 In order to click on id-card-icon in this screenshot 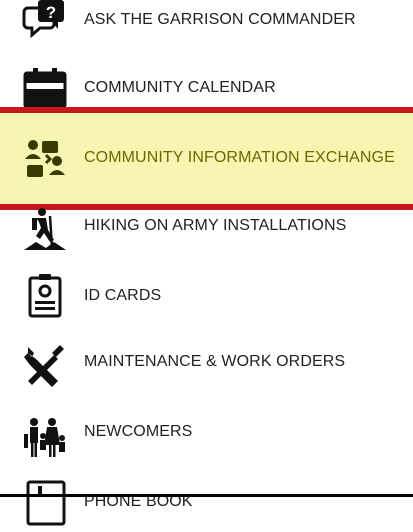, I will do `click(45, 296)`.